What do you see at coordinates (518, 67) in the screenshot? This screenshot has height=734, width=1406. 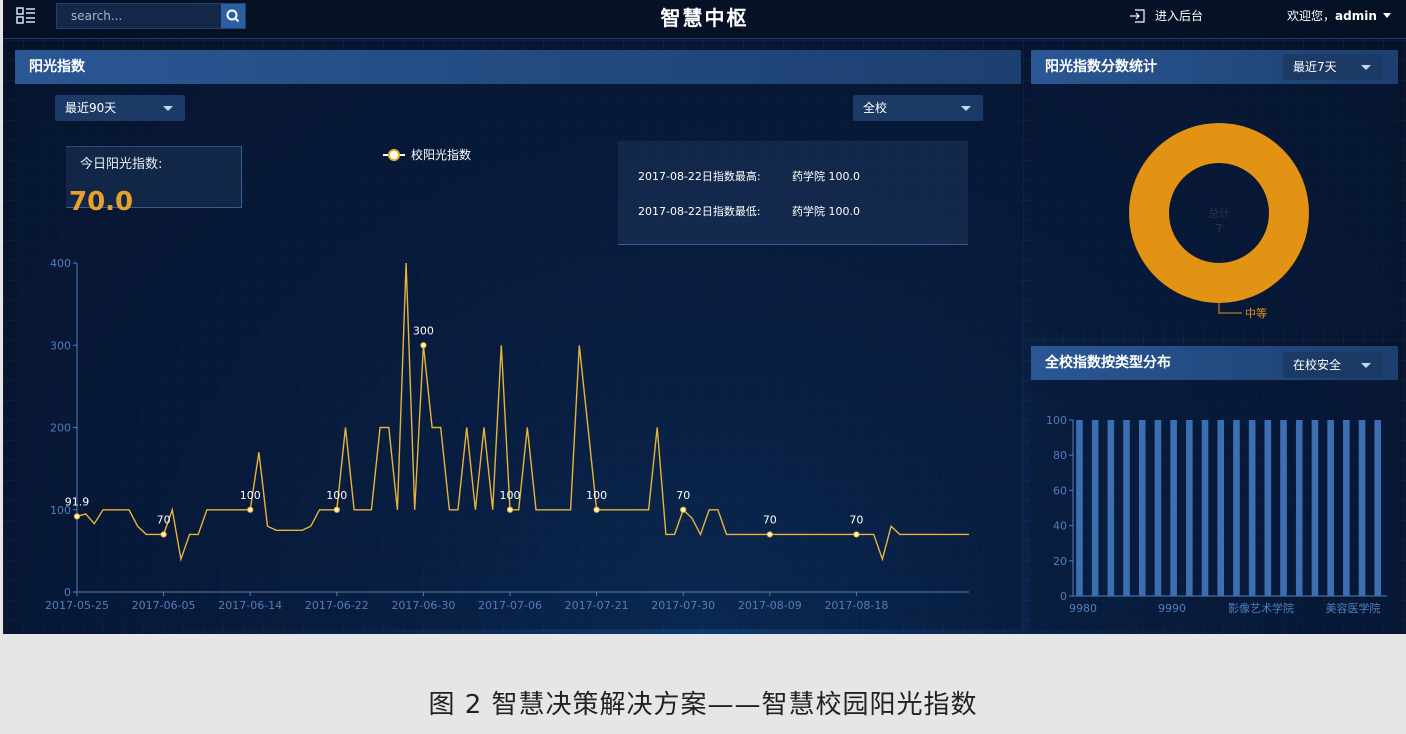 I see `sunshine-index-header: 阳光指数` at bounding box center [518, 67].